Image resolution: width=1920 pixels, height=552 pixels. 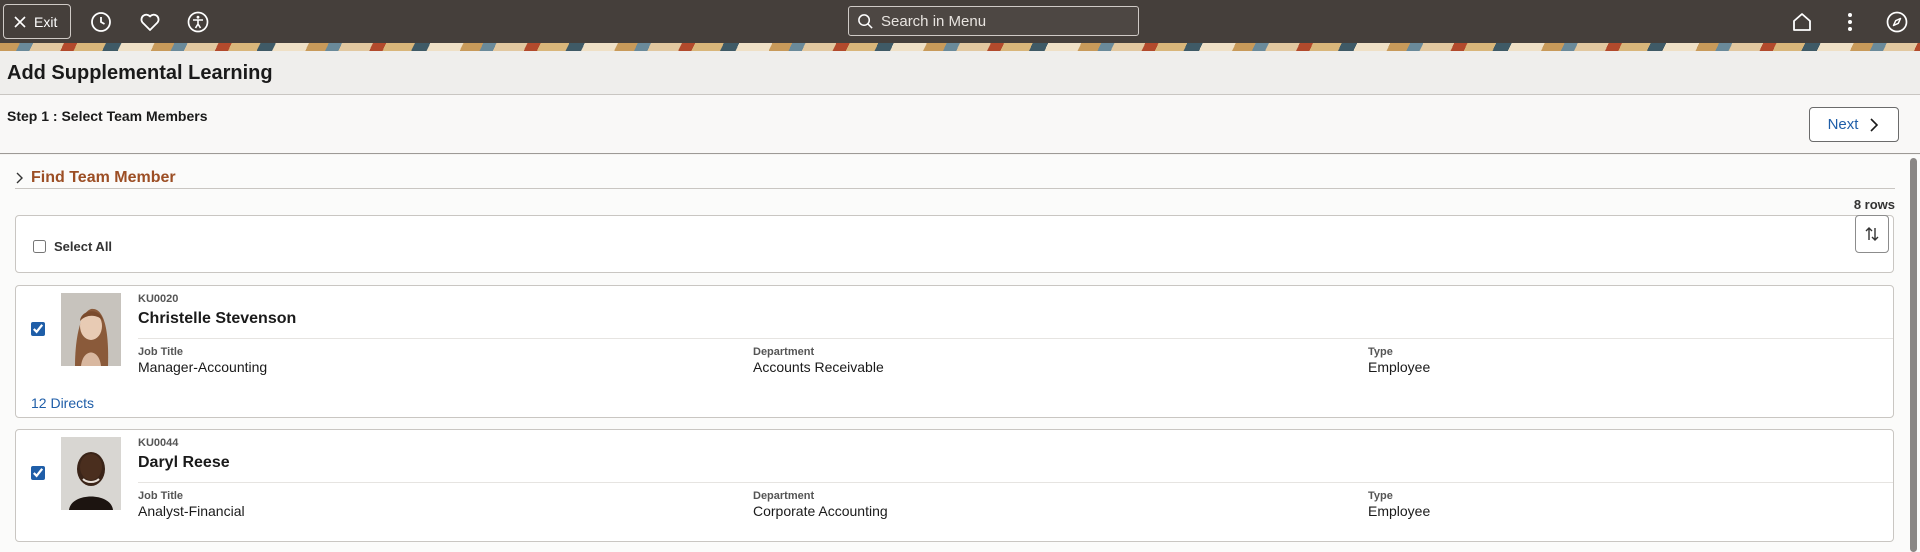 What do you see at coordinates (39, 246) in the screenshot?
I see `select-all-checkbox` at bounding box center [39, 246].